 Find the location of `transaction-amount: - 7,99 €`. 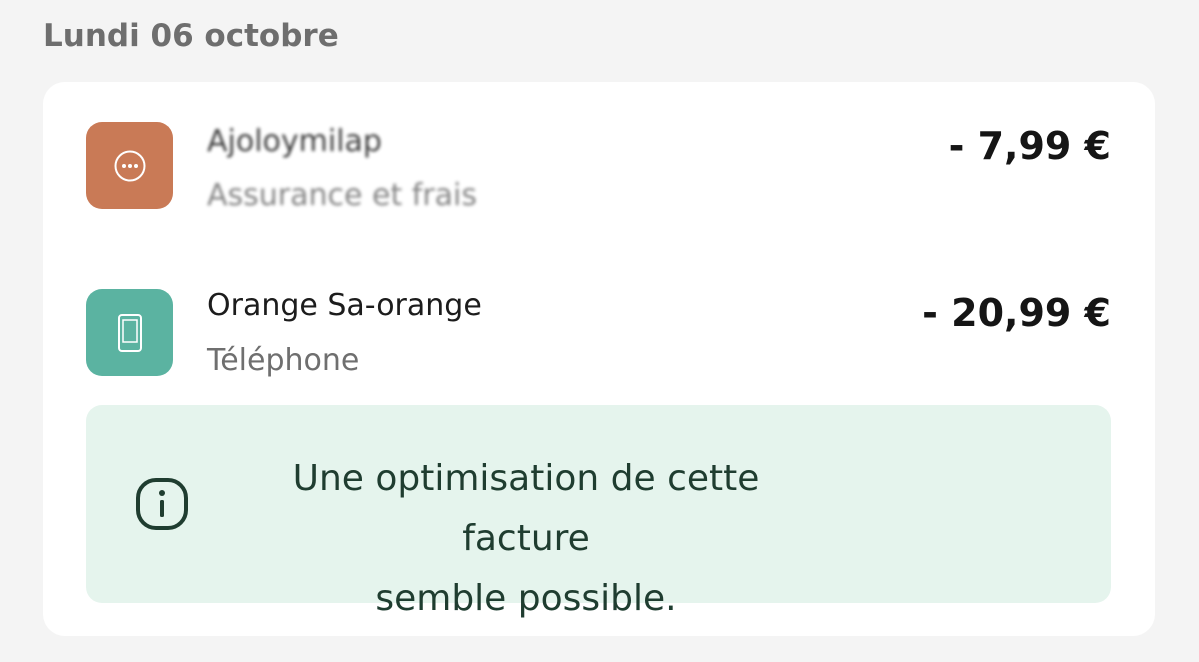

transaction-amount: - 7,99 € is located at coordinates (1029, 146).